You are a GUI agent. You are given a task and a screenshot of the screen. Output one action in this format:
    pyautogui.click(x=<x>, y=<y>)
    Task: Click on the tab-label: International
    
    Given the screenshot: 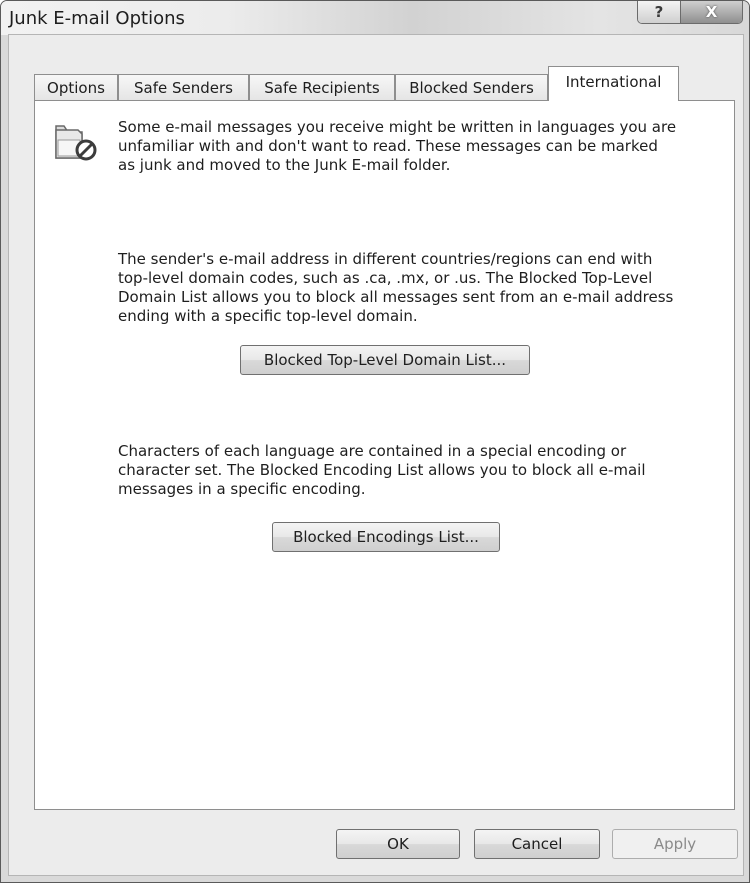 What is the action you would take?
    pyautogui.click(x=613, y=82)
    